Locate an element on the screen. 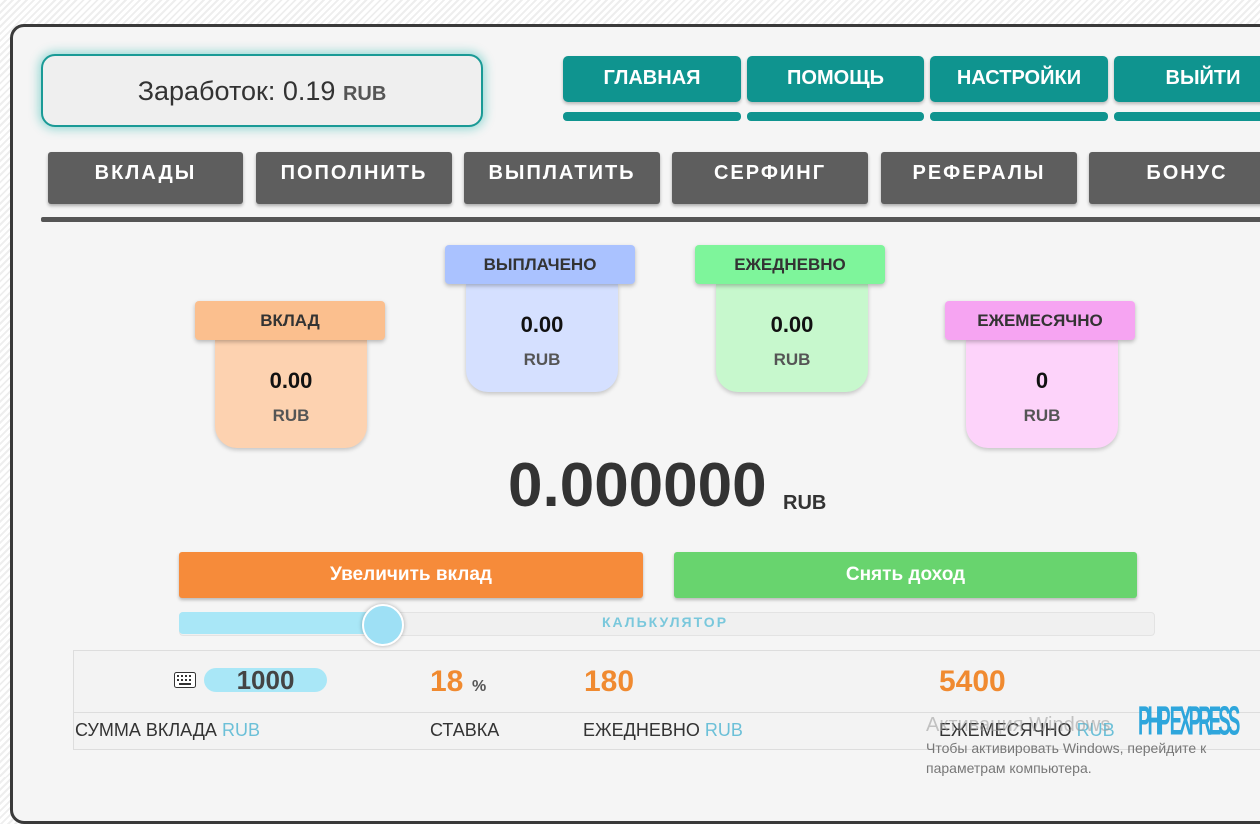 The width and height of the screenshot is (1260, 824). rate-unit: % is located at coordinates (479, 686).